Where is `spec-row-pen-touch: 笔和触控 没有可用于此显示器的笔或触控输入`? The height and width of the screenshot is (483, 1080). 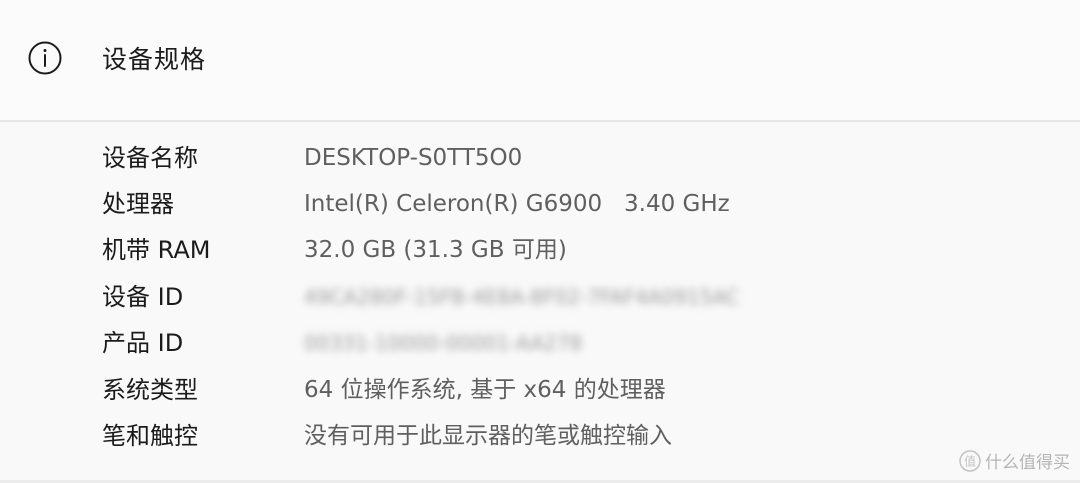
spec-row-pen-touch: 笔和触控 没有可用于此显示器的笔或触控输入 is located at coordinates (540, 436).